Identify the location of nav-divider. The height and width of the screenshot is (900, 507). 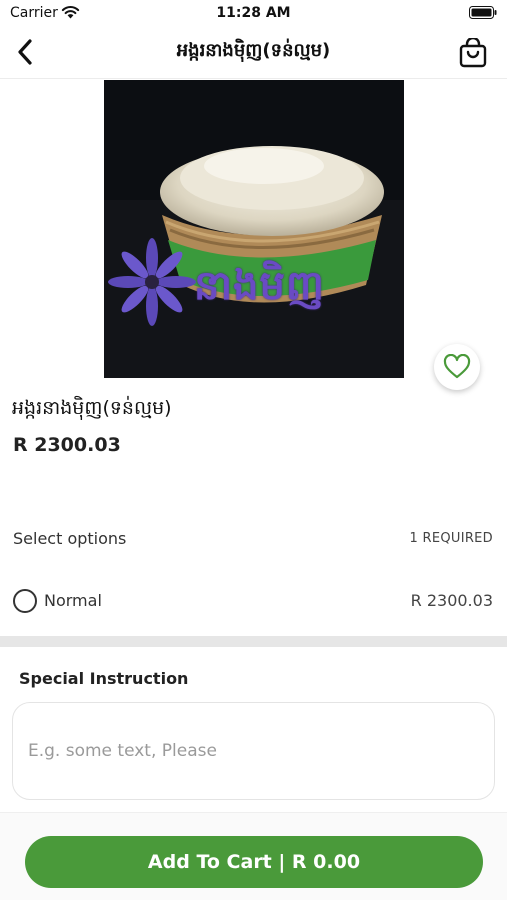
(253, 78).